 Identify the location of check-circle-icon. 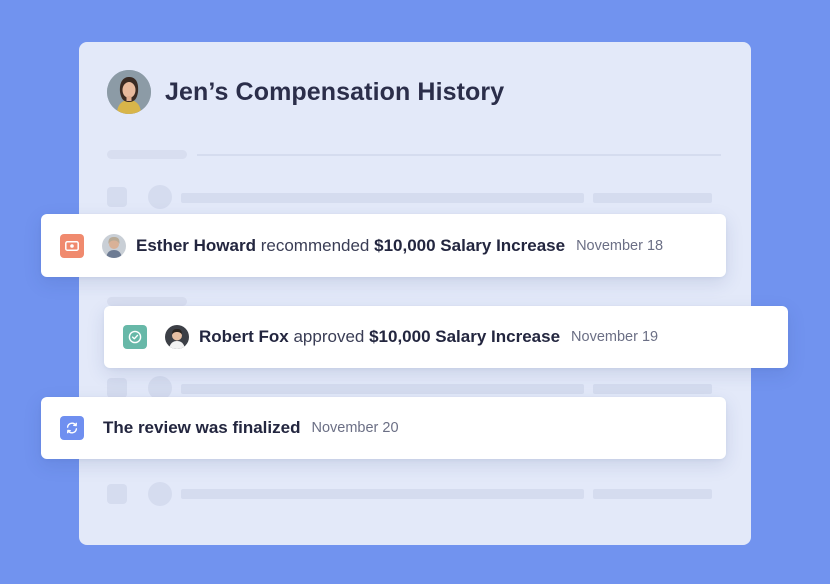
(135, 337).